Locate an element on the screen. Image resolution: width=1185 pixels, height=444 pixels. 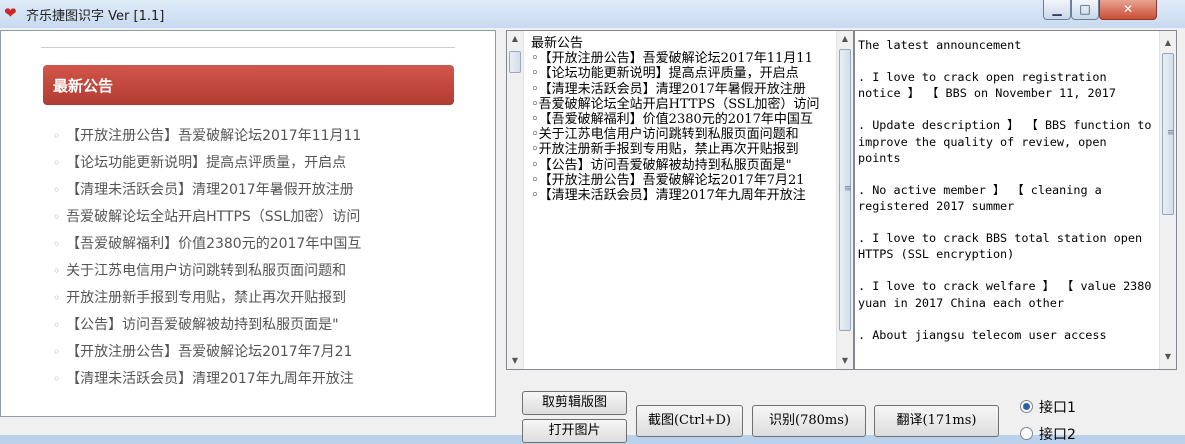
list-item: ◦ 【开放注册公告】吾爱破解论坛2017年11月11 is located at coordinates (253, 136).